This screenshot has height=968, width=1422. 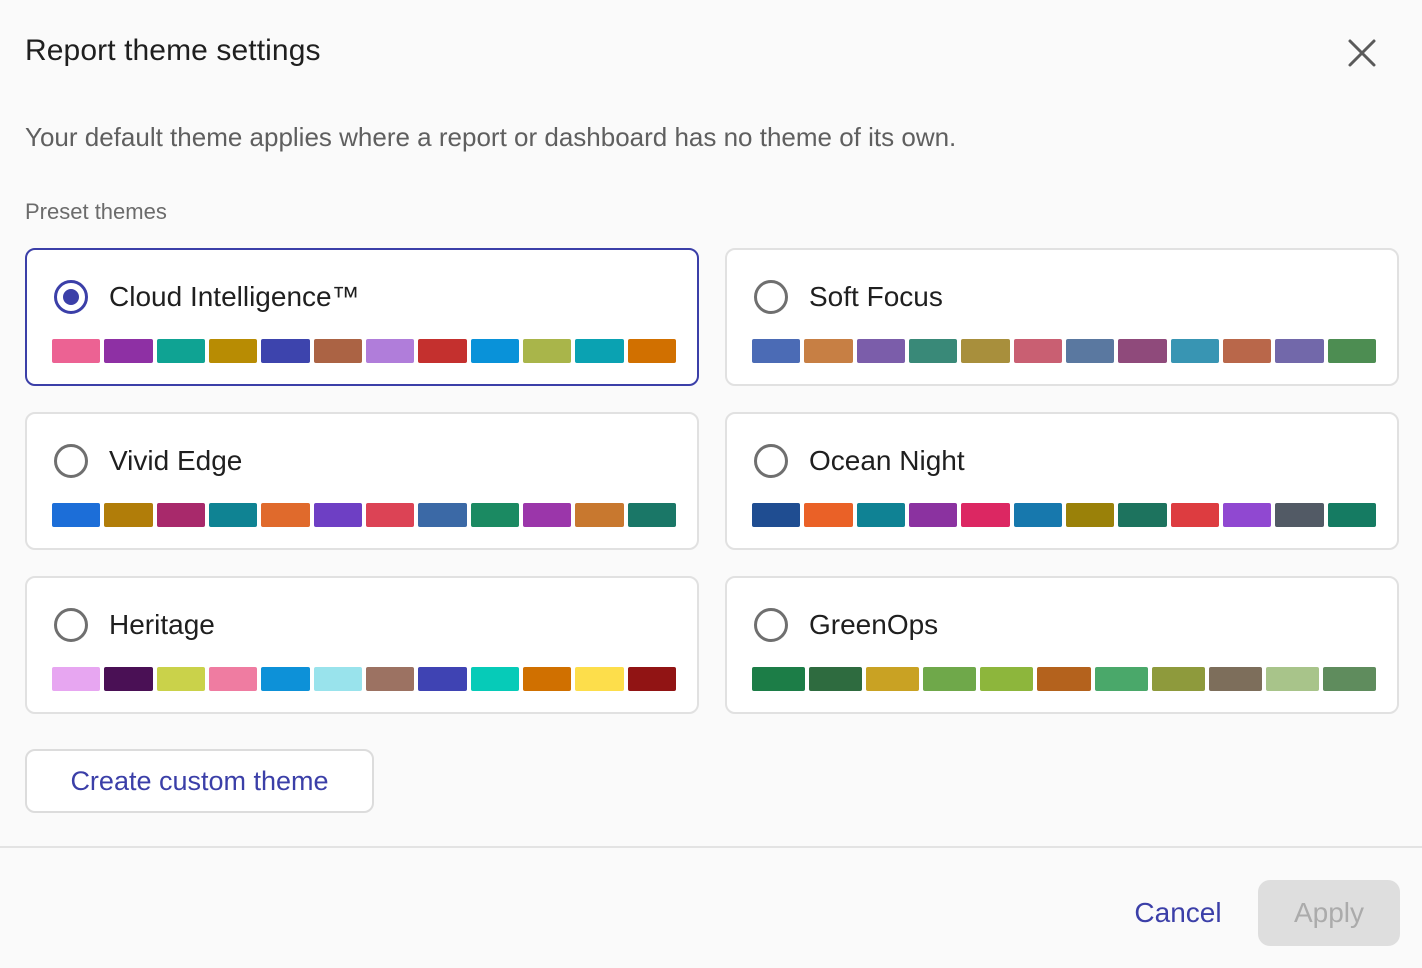 What do you see at coordinates (1062, 317) in the screenshot?
I see `theme-card: Soft Focus` at bounding box center [1062, 317].